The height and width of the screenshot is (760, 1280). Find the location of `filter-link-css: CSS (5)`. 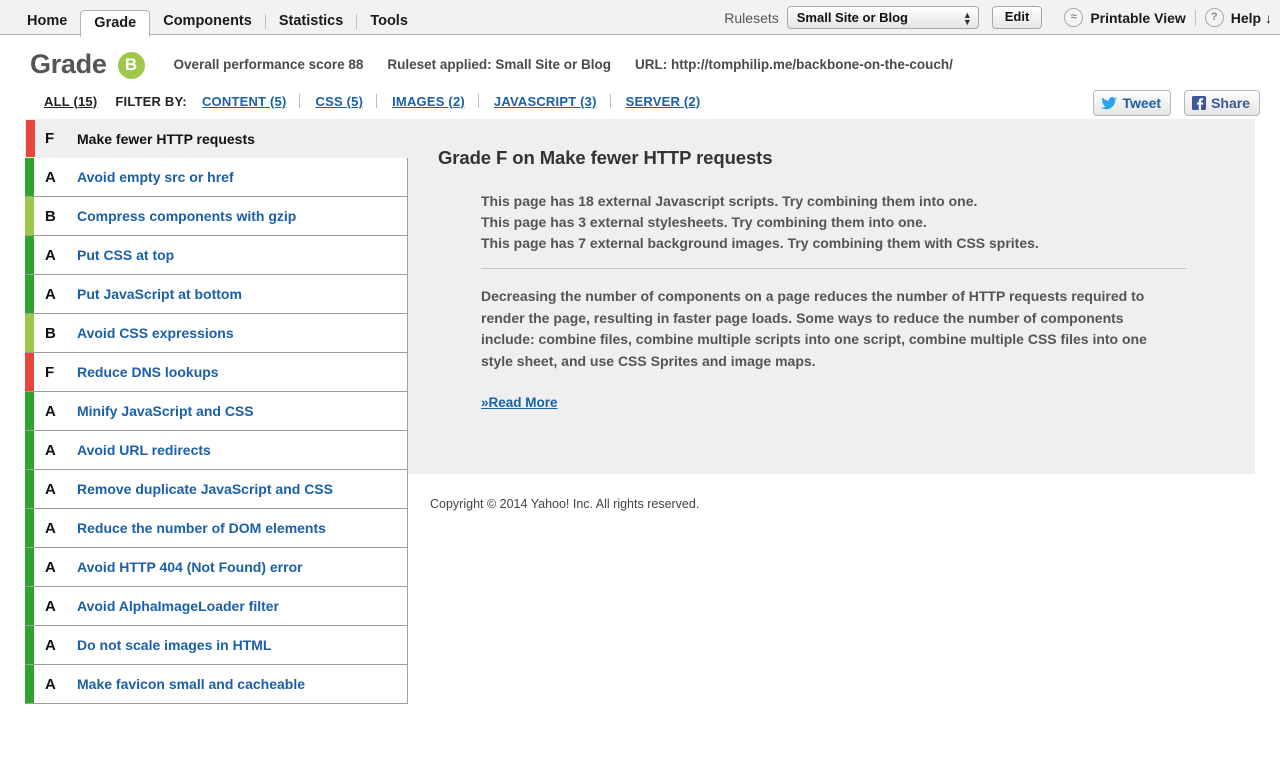

filter-link-css: CSS (5) is located at coordinates (339, 101).